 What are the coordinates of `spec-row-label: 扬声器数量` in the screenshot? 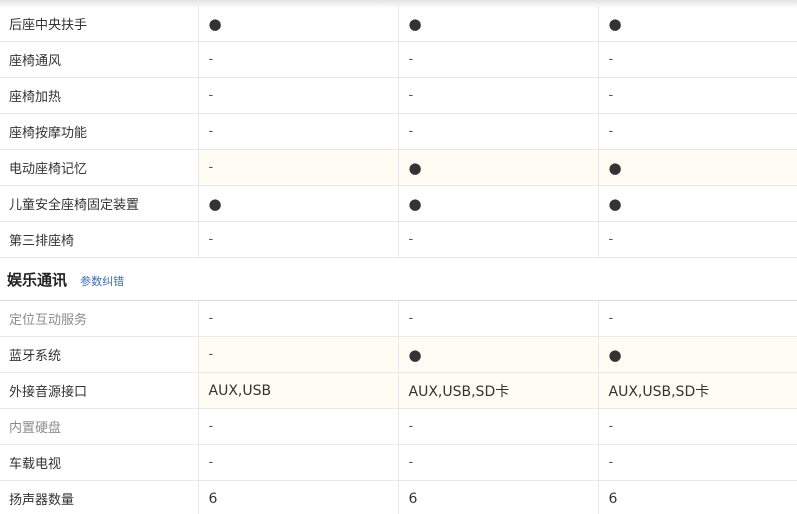 It's located at (99, 497).